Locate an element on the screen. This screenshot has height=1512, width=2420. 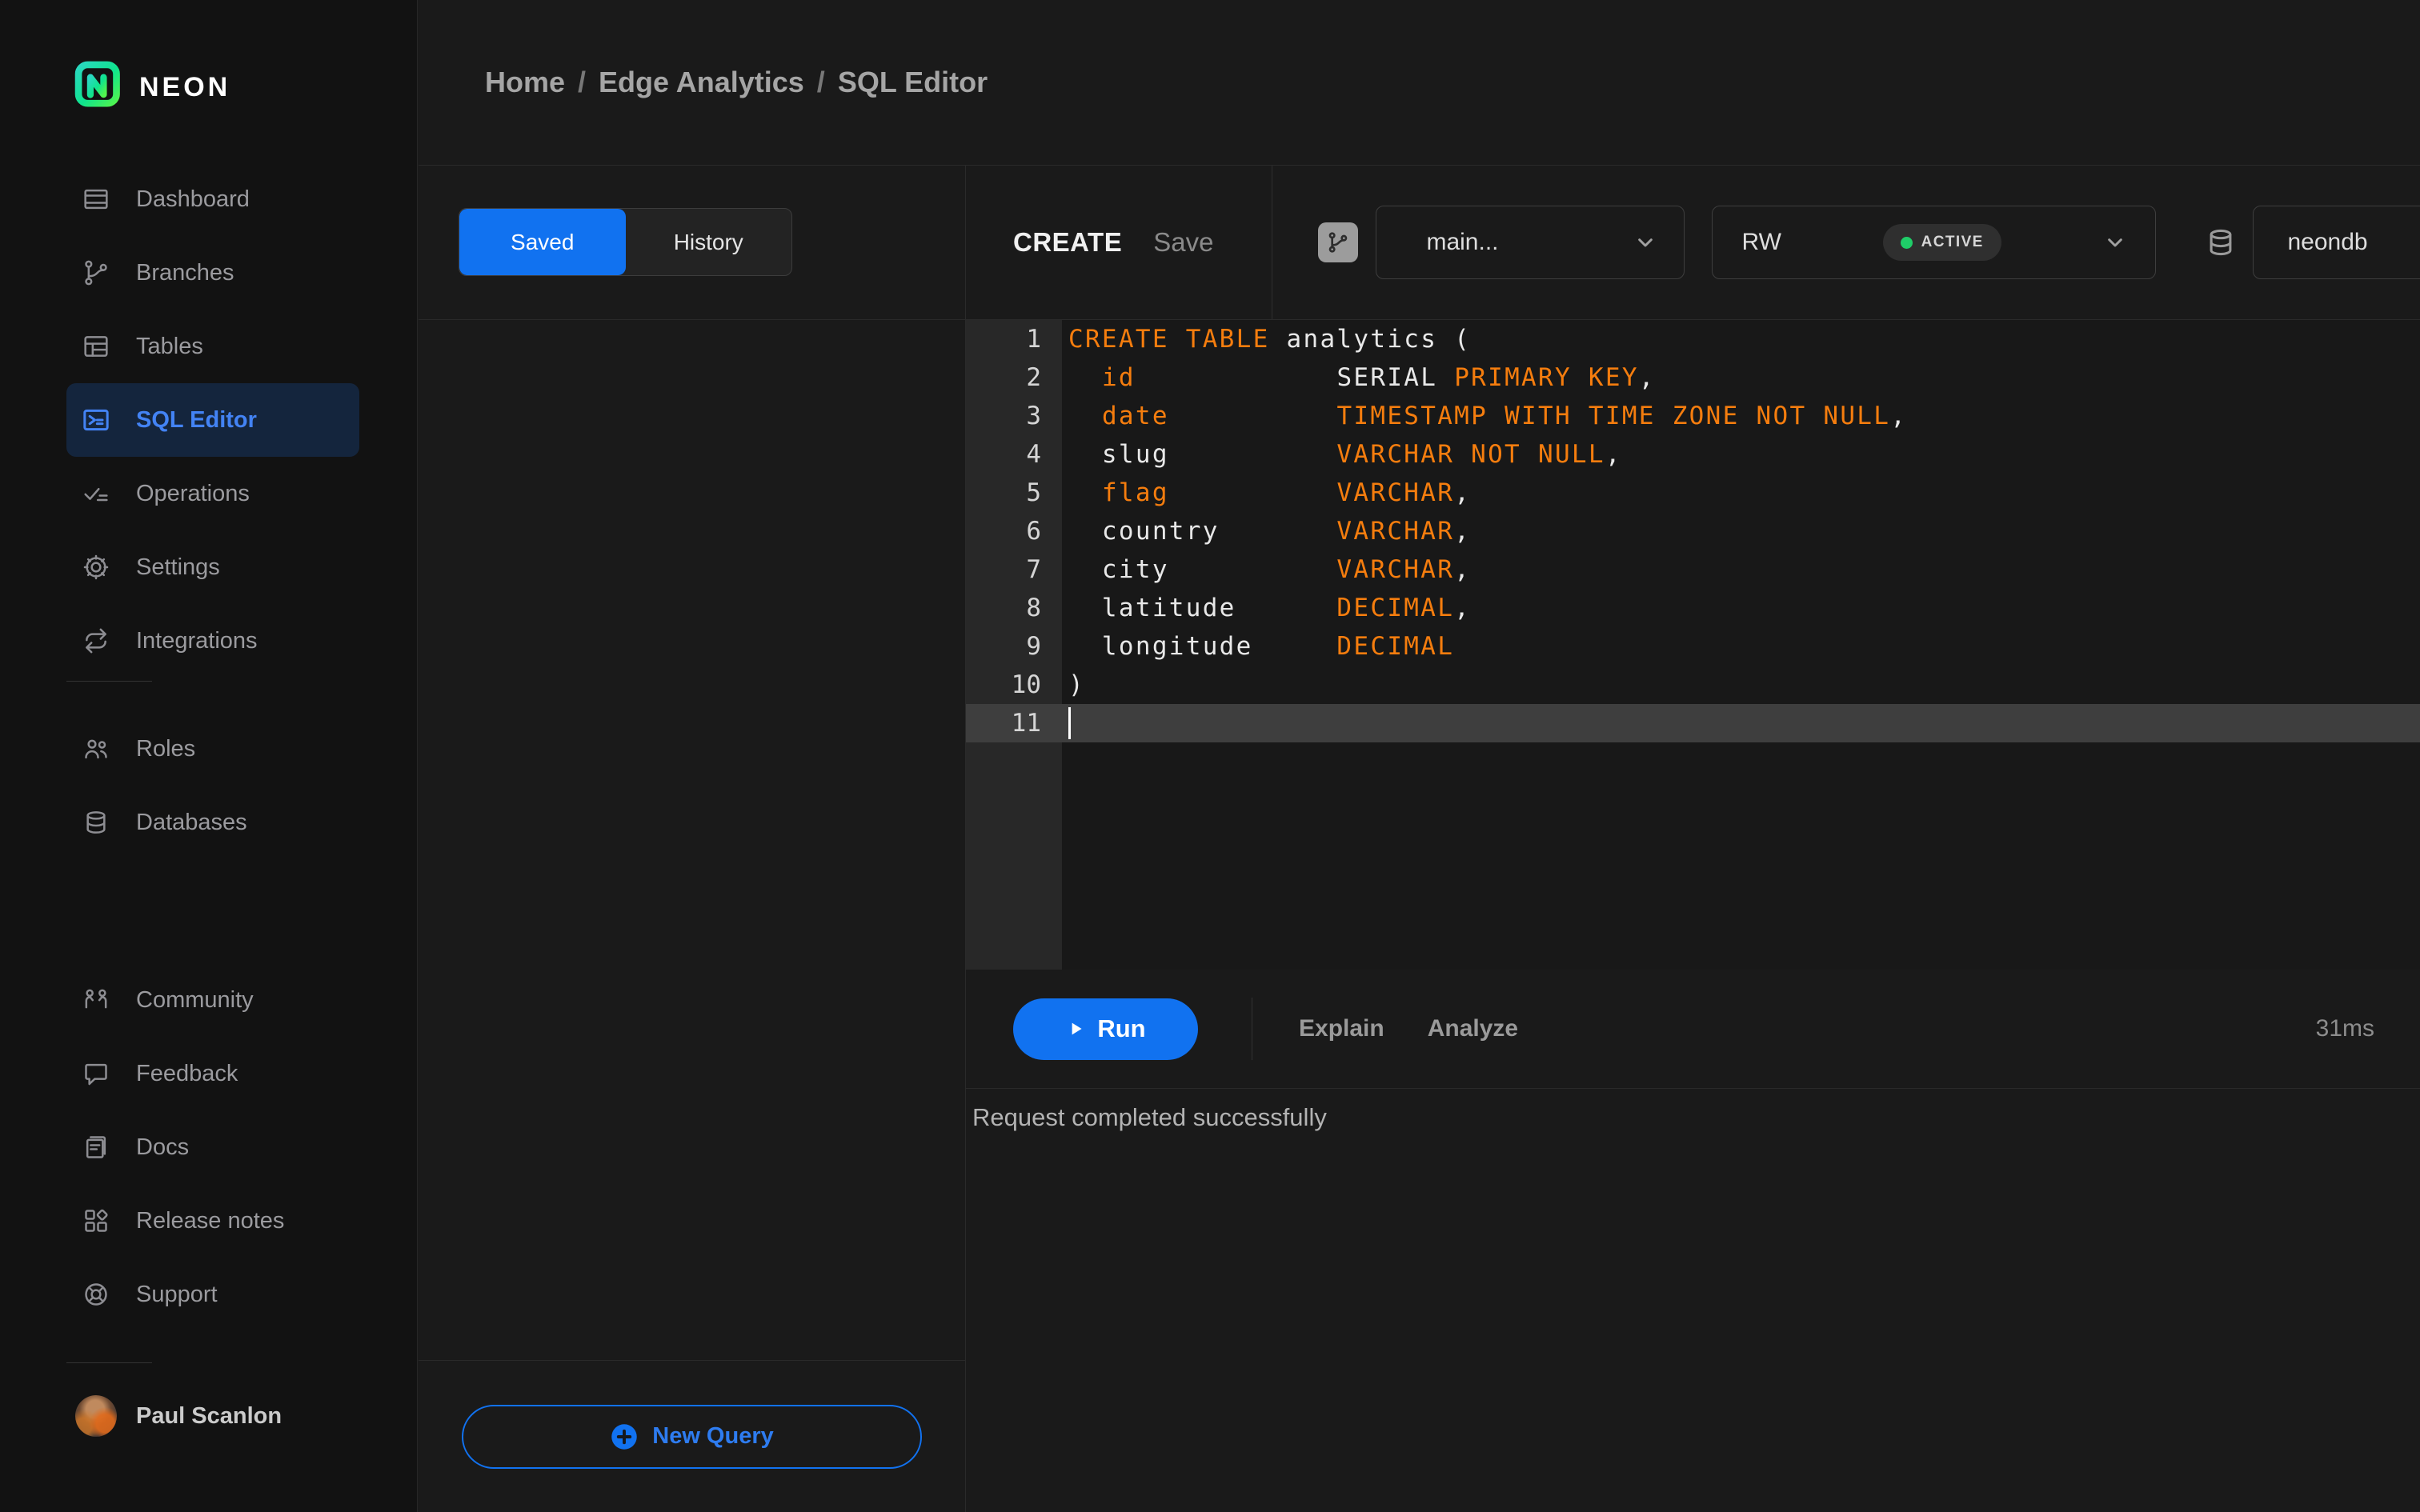
code-line-11: 11 is located at coordinates (1693, 723).